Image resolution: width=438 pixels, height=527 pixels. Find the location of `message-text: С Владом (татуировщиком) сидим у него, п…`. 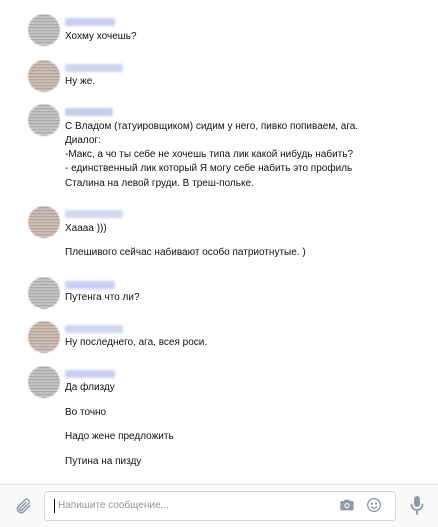

message-text: С Владом (татуировщиком) сидим у него, п… is located at coordinates (212, 126).